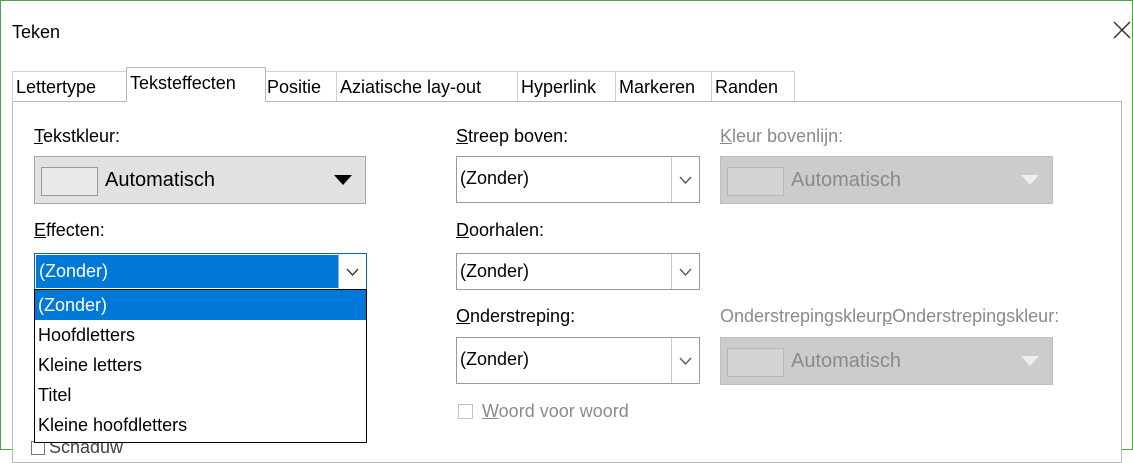 The image size is (1133, 463). I want to click on underline-dropdown-button, so click(685, 360).